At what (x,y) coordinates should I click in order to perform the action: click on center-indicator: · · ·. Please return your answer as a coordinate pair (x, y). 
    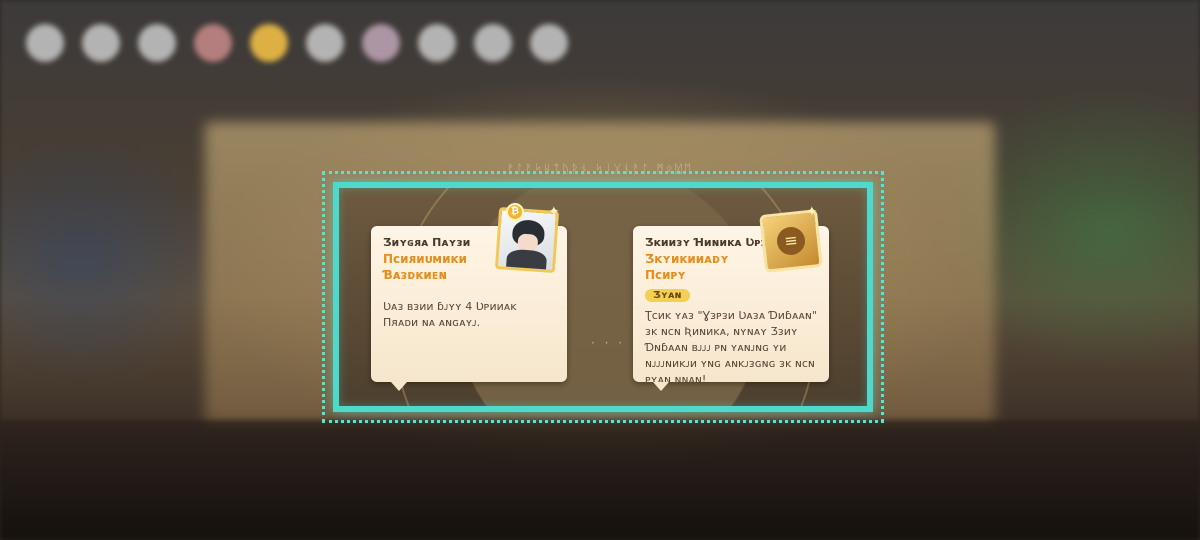
    Looking at the image, I should click on (608, 343).